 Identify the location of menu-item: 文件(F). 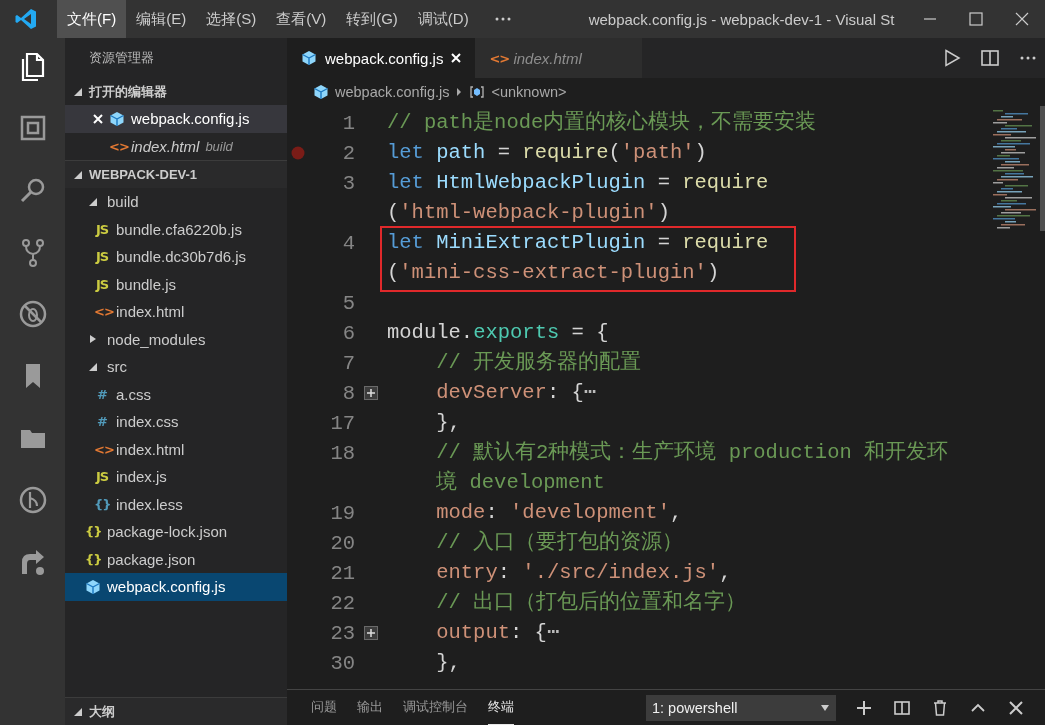
(92, 19).